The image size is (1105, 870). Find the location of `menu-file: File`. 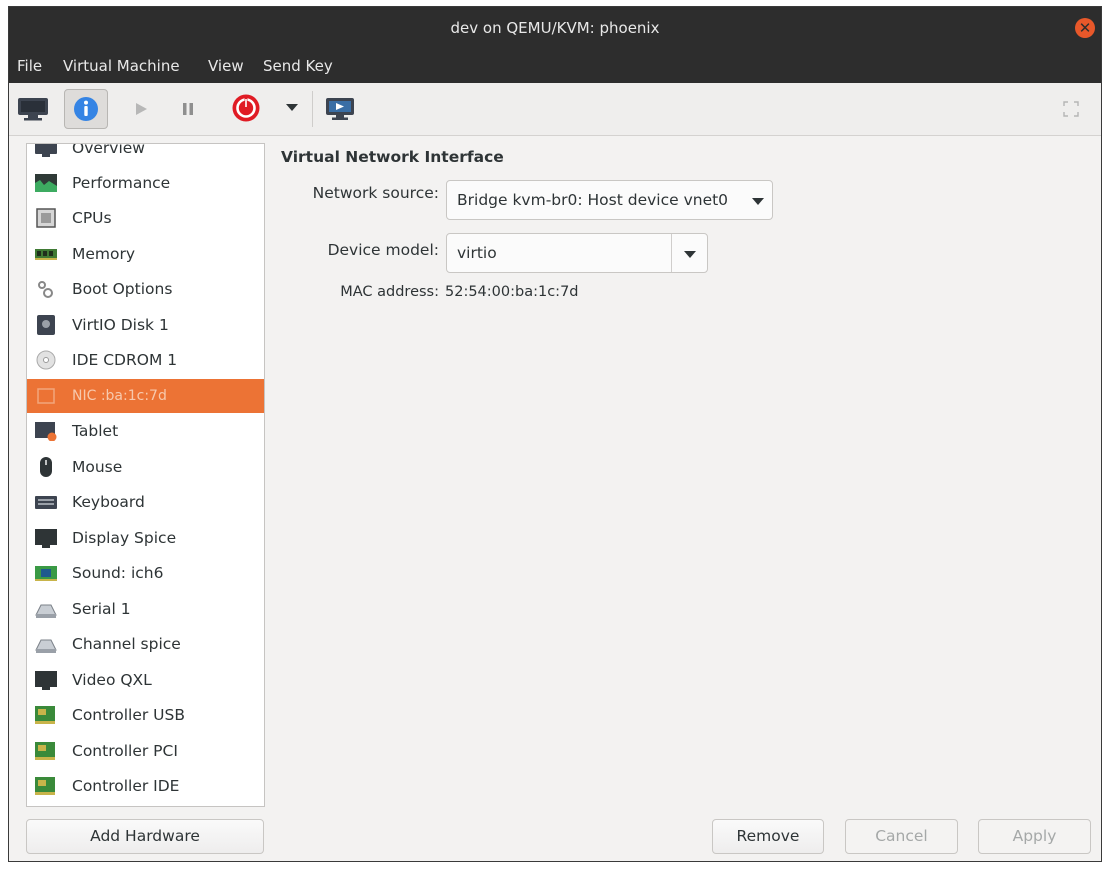

menu-file: File is located at coordinates (29, 66).